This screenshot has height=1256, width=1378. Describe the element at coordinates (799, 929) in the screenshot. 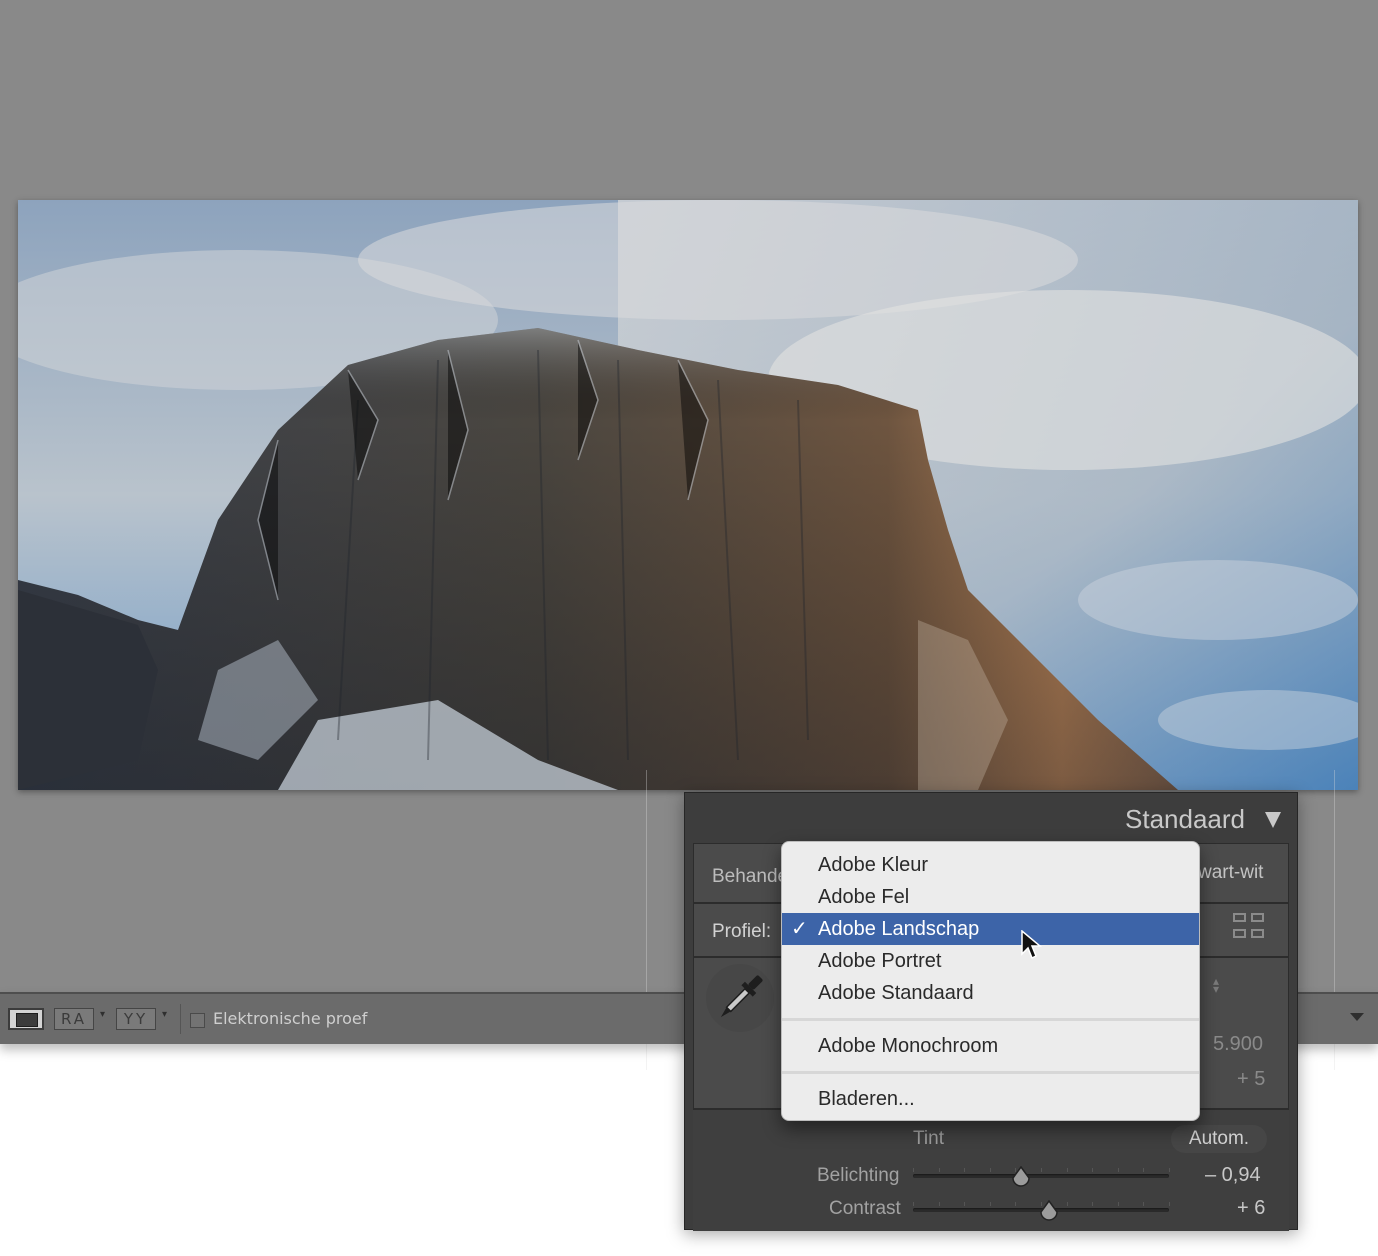

I see `checkmark-icon: ✓` at that location.